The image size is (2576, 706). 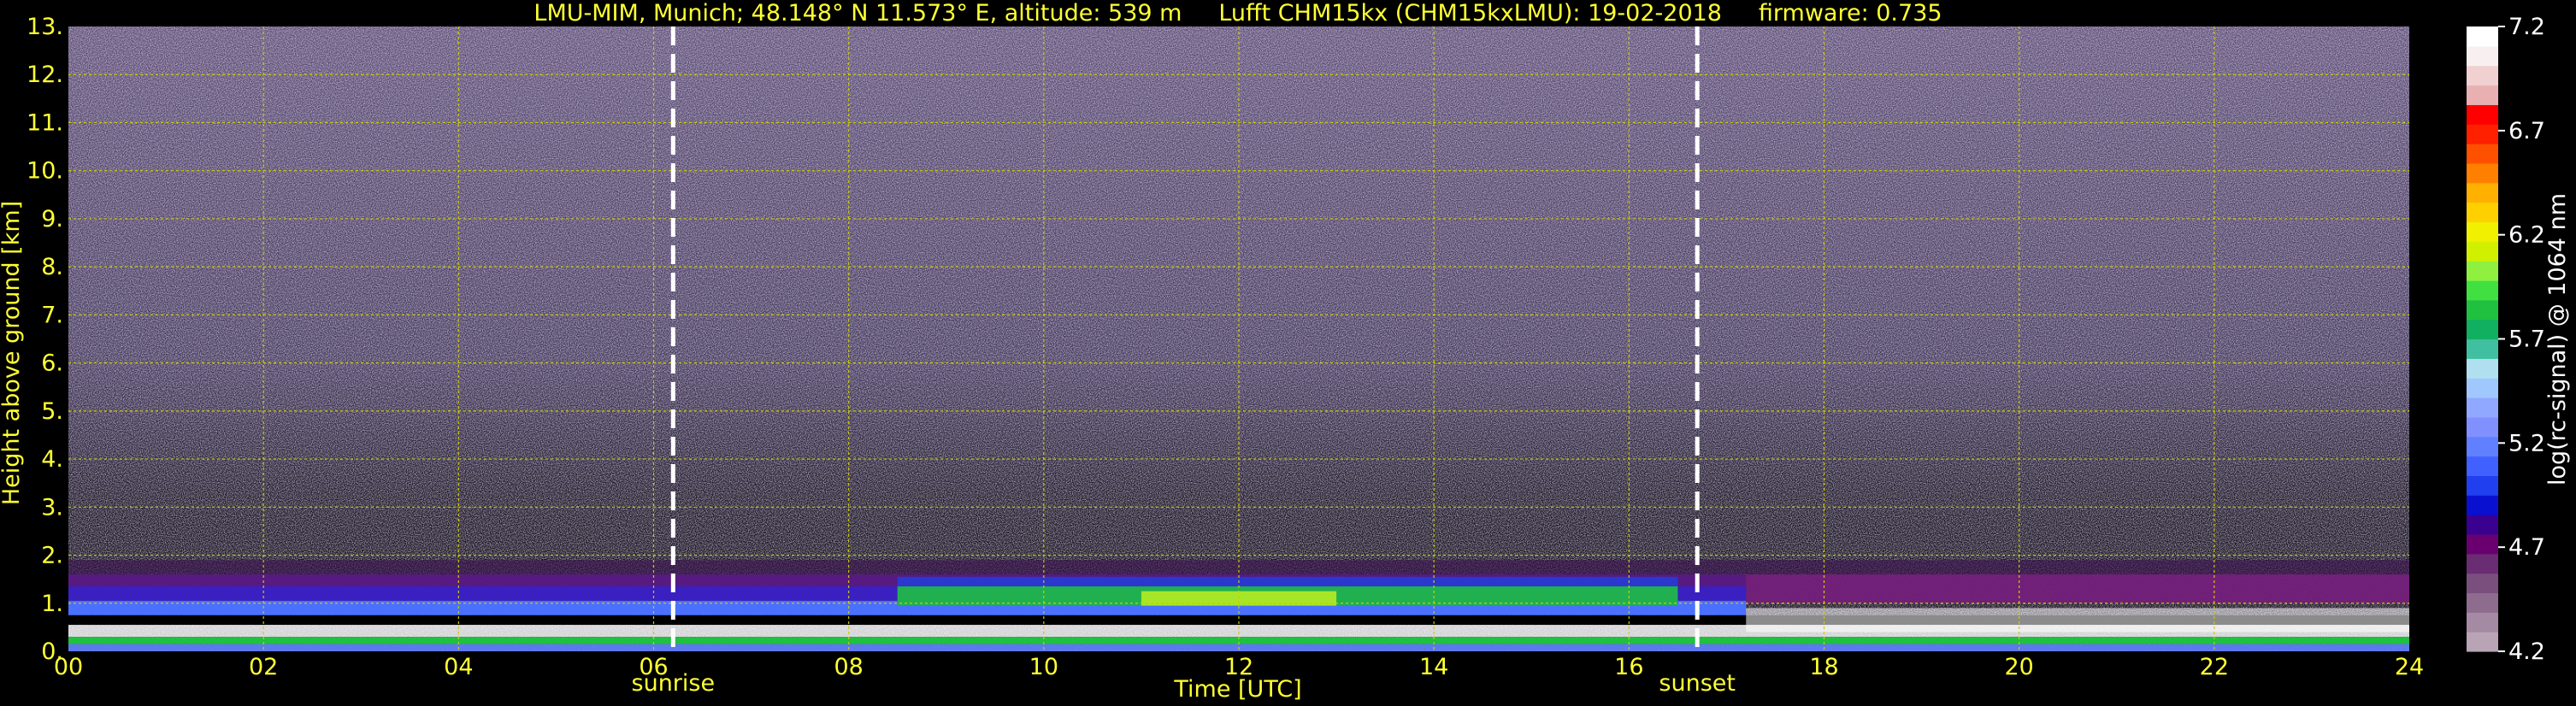 What do you see at coordinates (52, 363) in the screenshot?
I see `y-tick-label: 6.` at bounding box center [52, 363].